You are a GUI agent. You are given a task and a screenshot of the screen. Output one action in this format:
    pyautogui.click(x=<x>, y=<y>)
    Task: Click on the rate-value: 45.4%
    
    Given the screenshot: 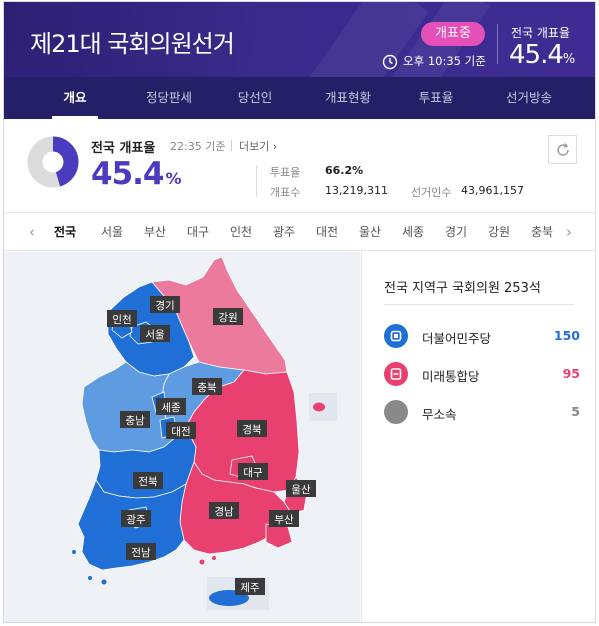 What is the action you would take?
    pyautogui.click(x=542, y=55)
    